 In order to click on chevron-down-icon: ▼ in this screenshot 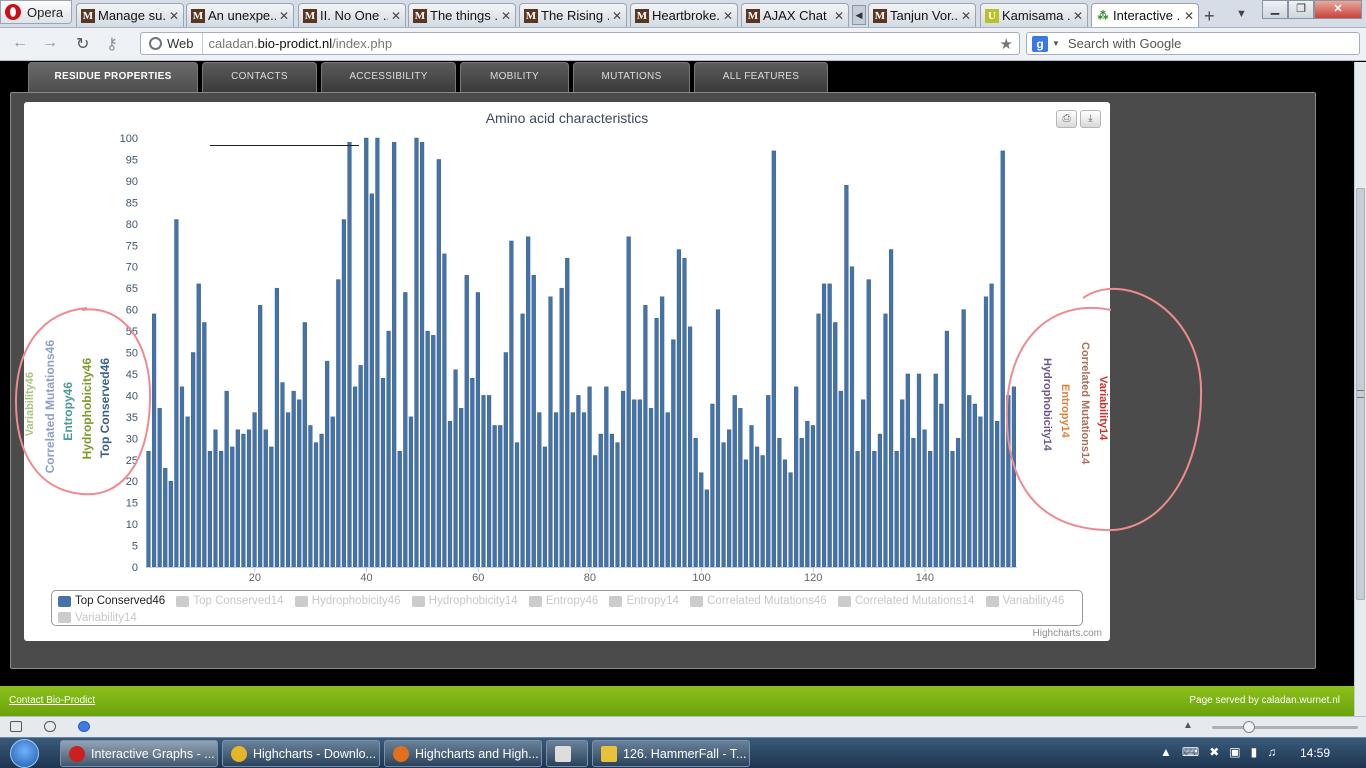, I will do `click(1056, 43)`.